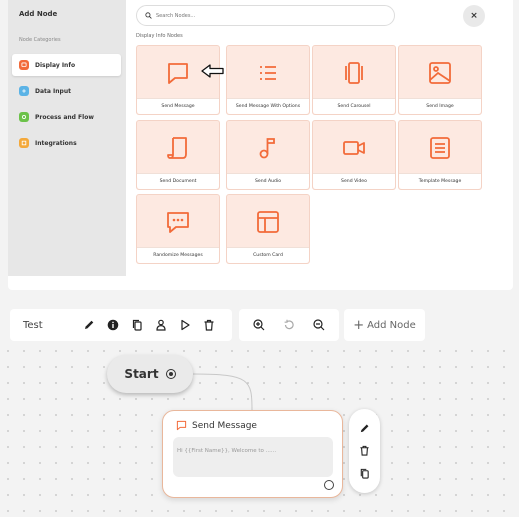 The width and height of the screenshot is (519, 517). What do you see at coordinates (170, 374) in the screenshot?
I see `start-output-handle` at bounding box center [170, 374].